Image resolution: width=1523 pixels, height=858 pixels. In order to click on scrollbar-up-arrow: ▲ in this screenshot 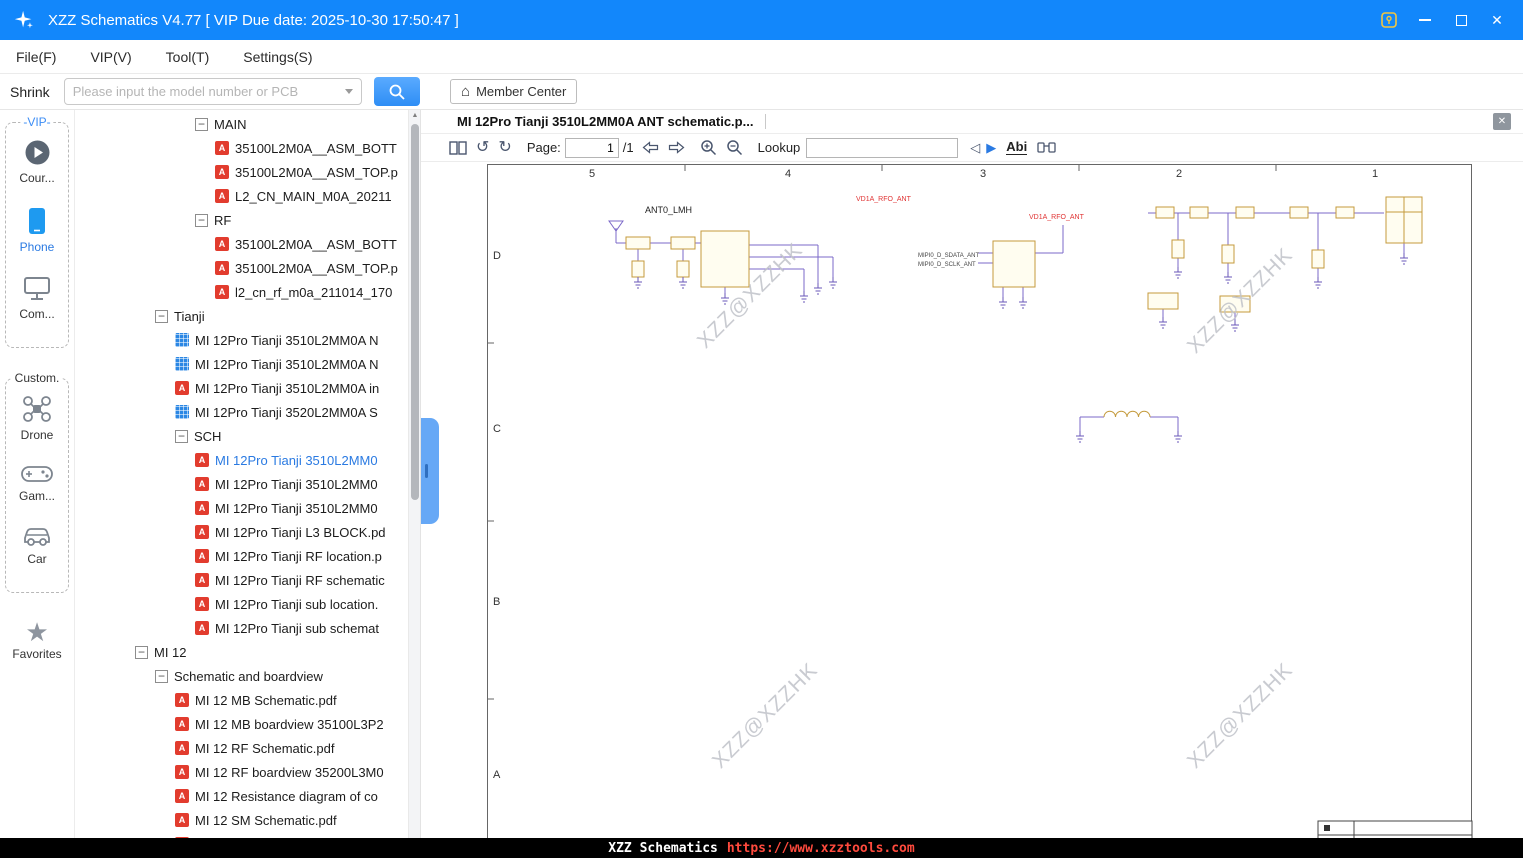, I will do `click(414, 115)`.